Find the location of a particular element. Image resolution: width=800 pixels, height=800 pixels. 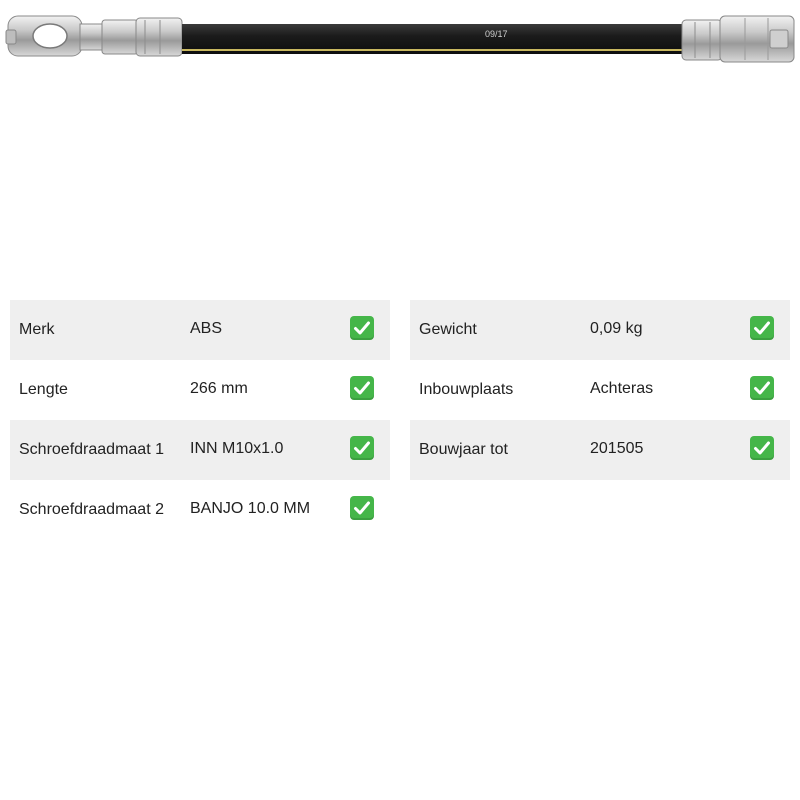

spec-value: BANJO 10.0 MM is located at coordinates (250, 508).